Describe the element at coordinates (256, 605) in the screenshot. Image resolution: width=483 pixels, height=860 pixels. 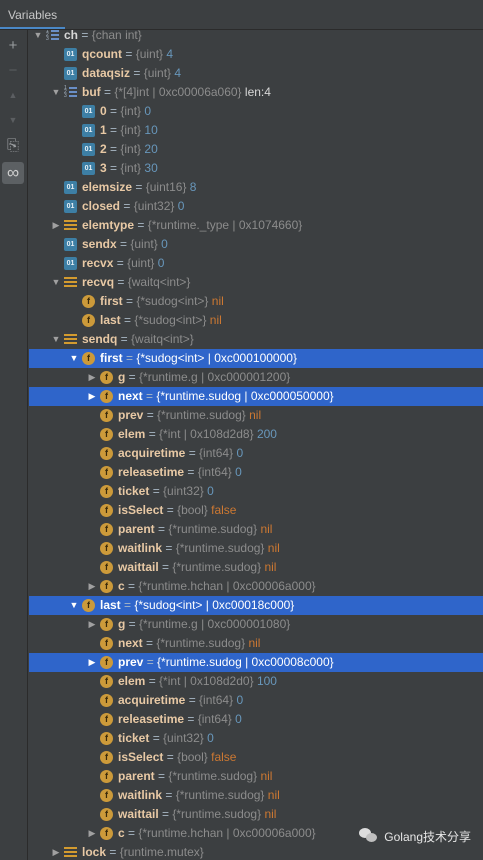
I see `tree-row-last: ▼ f last = {*sudog<int> | 0xc00018c000}` at that location.